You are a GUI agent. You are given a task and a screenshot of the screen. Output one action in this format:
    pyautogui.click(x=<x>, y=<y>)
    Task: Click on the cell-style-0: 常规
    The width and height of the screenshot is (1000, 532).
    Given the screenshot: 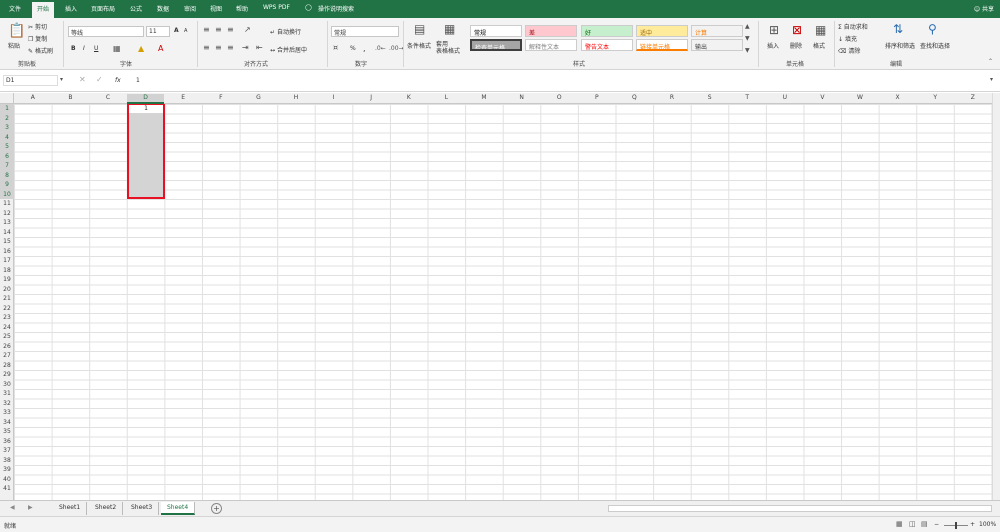 What is the action you would take?
    pyautogui.click(x=496, y=31)
    